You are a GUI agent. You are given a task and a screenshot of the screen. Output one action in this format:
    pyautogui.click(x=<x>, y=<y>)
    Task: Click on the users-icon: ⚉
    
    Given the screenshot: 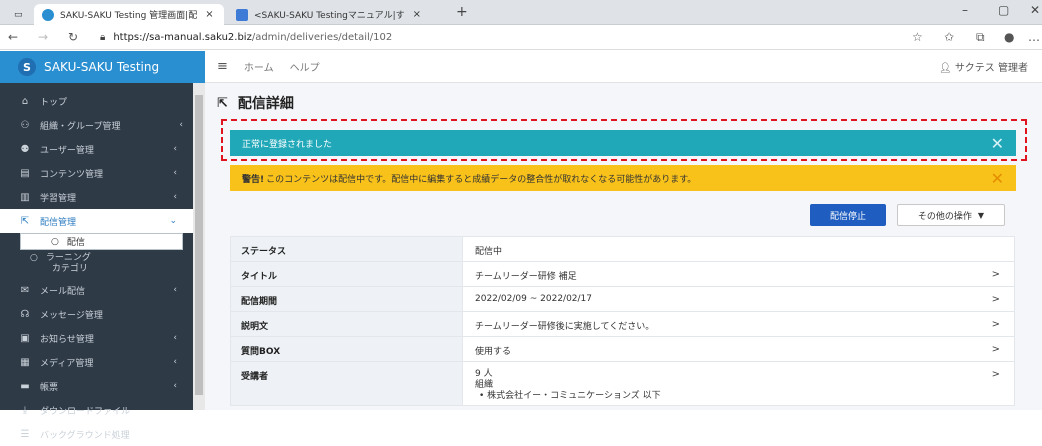 What is the action you would take?
    pyautogui.click(x=25, y=149)
    